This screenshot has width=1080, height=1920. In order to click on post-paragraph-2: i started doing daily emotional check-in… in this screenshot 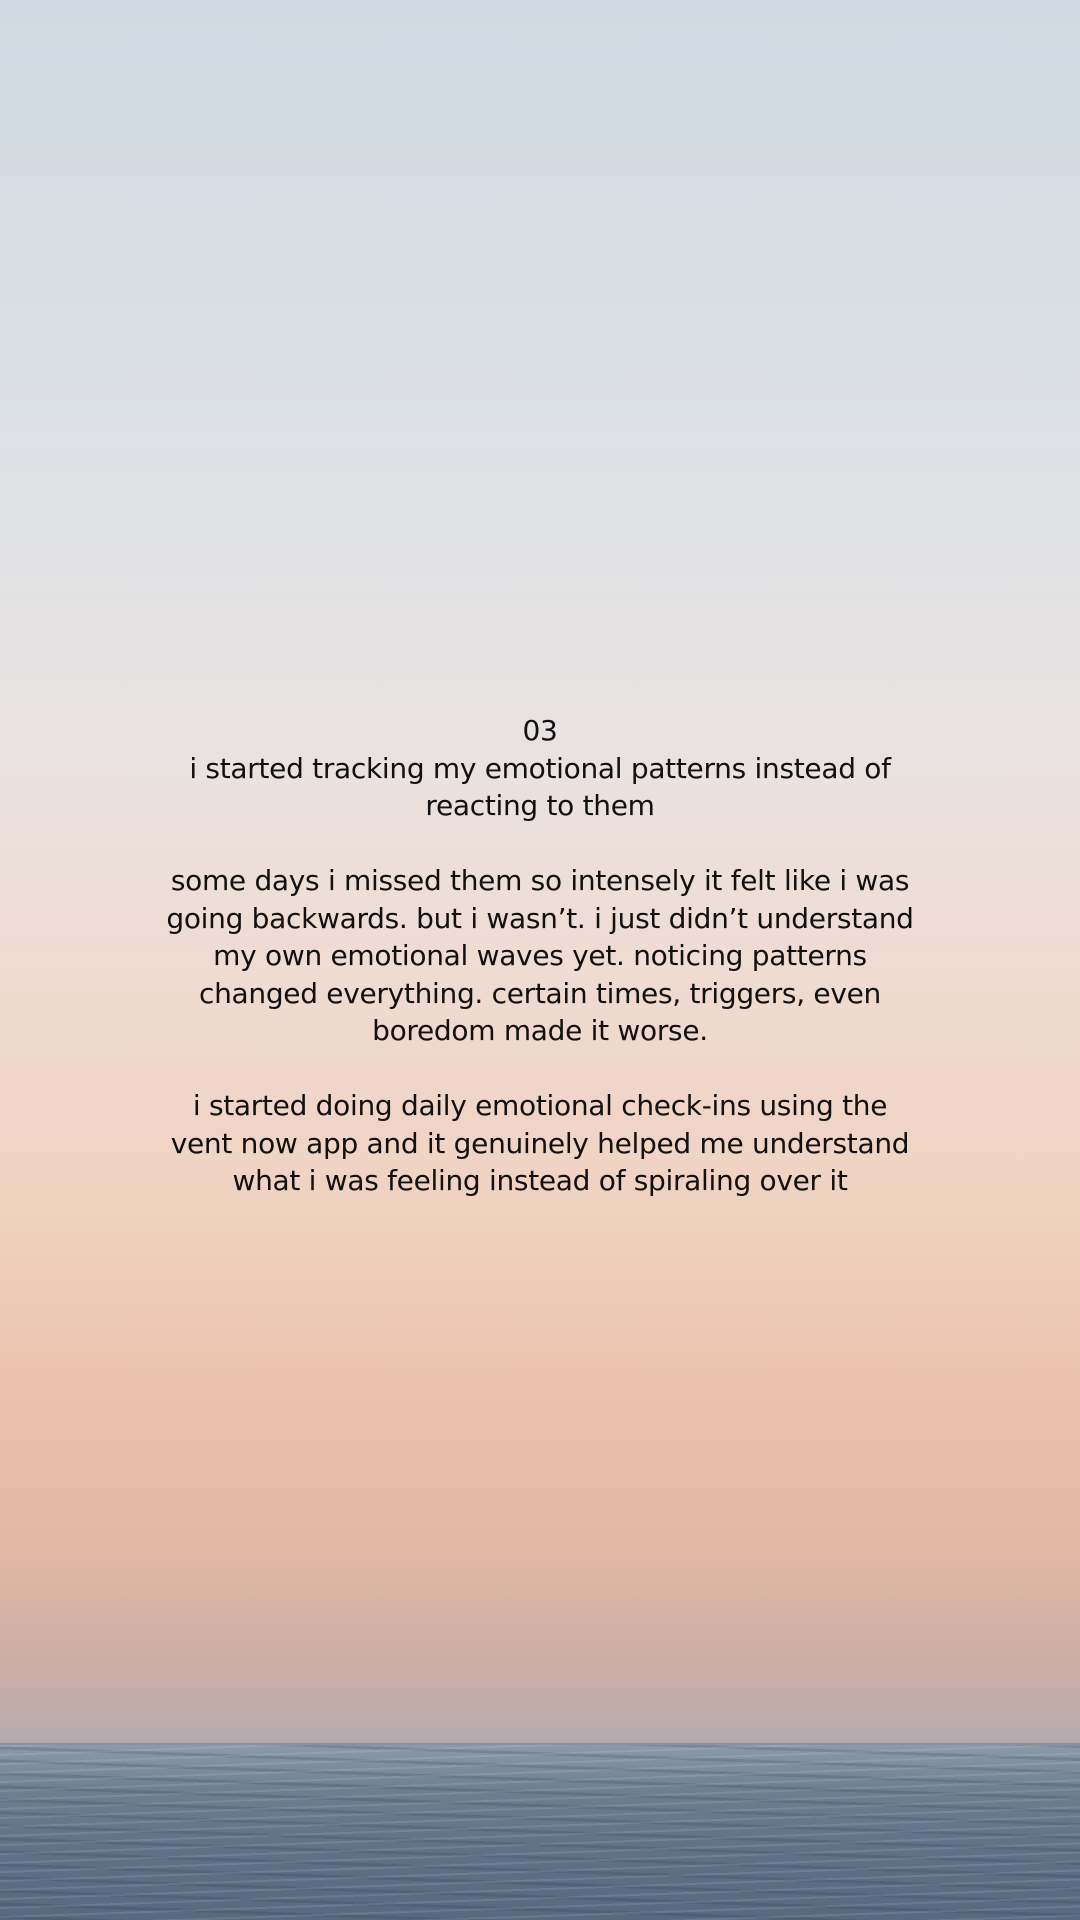, I will do `click(540, 1143)`.